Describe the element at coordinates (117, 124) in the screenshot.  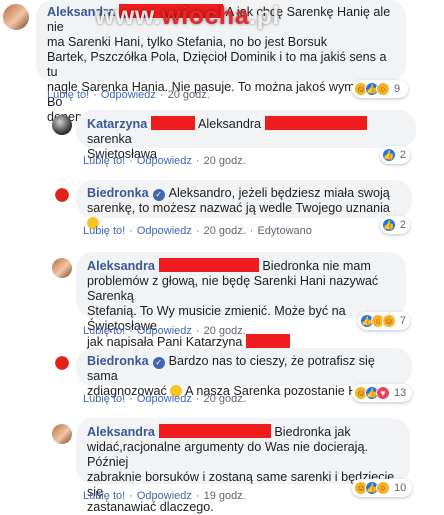
I see `comment-author: Katarzyna` at that location.